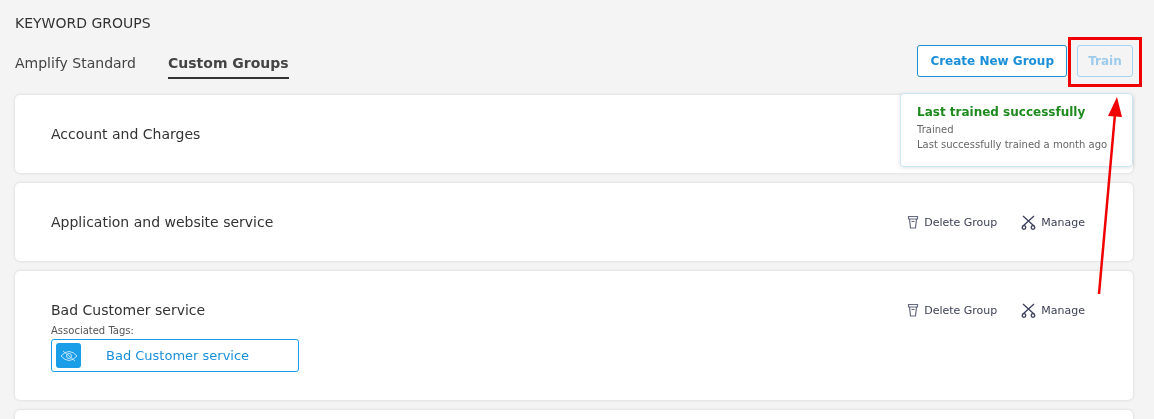 Image resolution: width=1154 pixels, height=419 pixels. Describe the element at coordinates (1002, 112) in the screenshot. I see `tooltip-title: Last trained successfully` at that location.